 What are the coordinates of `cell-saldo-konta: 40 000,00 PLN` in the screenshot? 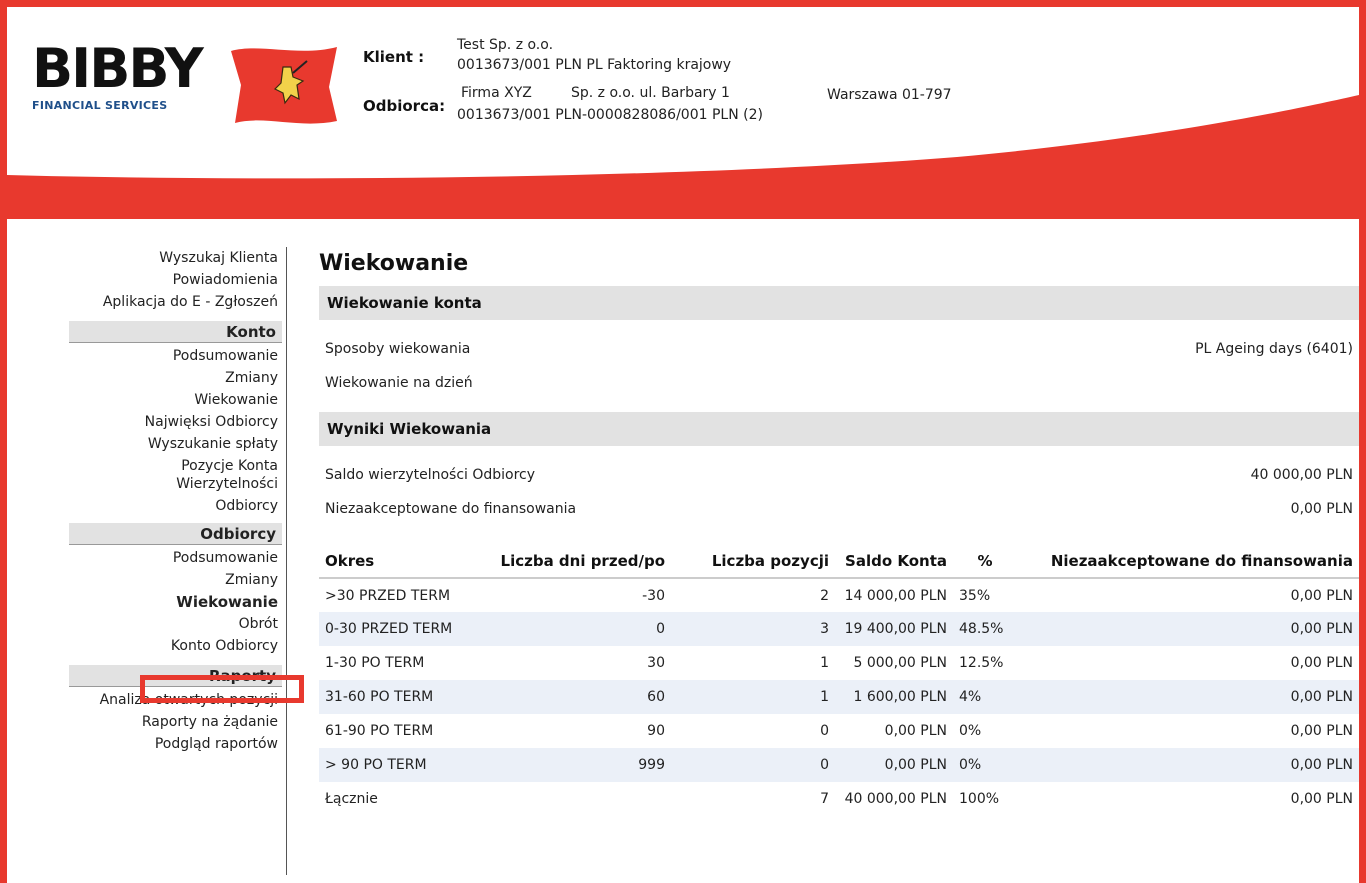 It's located at (895, 799).